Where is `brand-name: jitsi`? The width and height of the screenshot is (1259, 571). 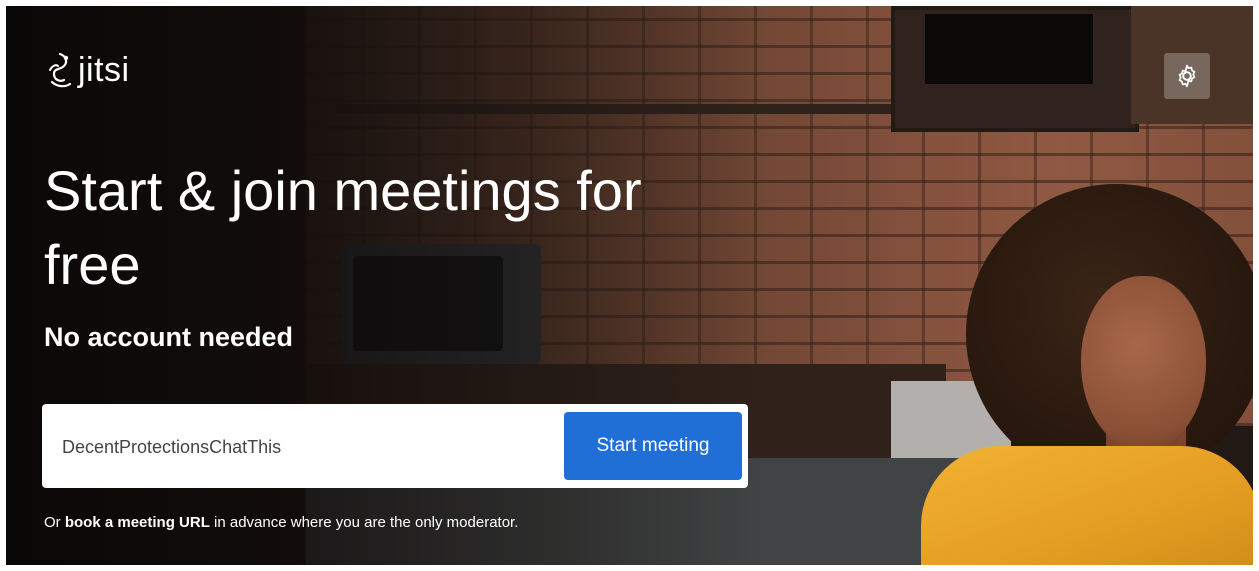
brand-name: jitsi is located at coordinates (104, 69).